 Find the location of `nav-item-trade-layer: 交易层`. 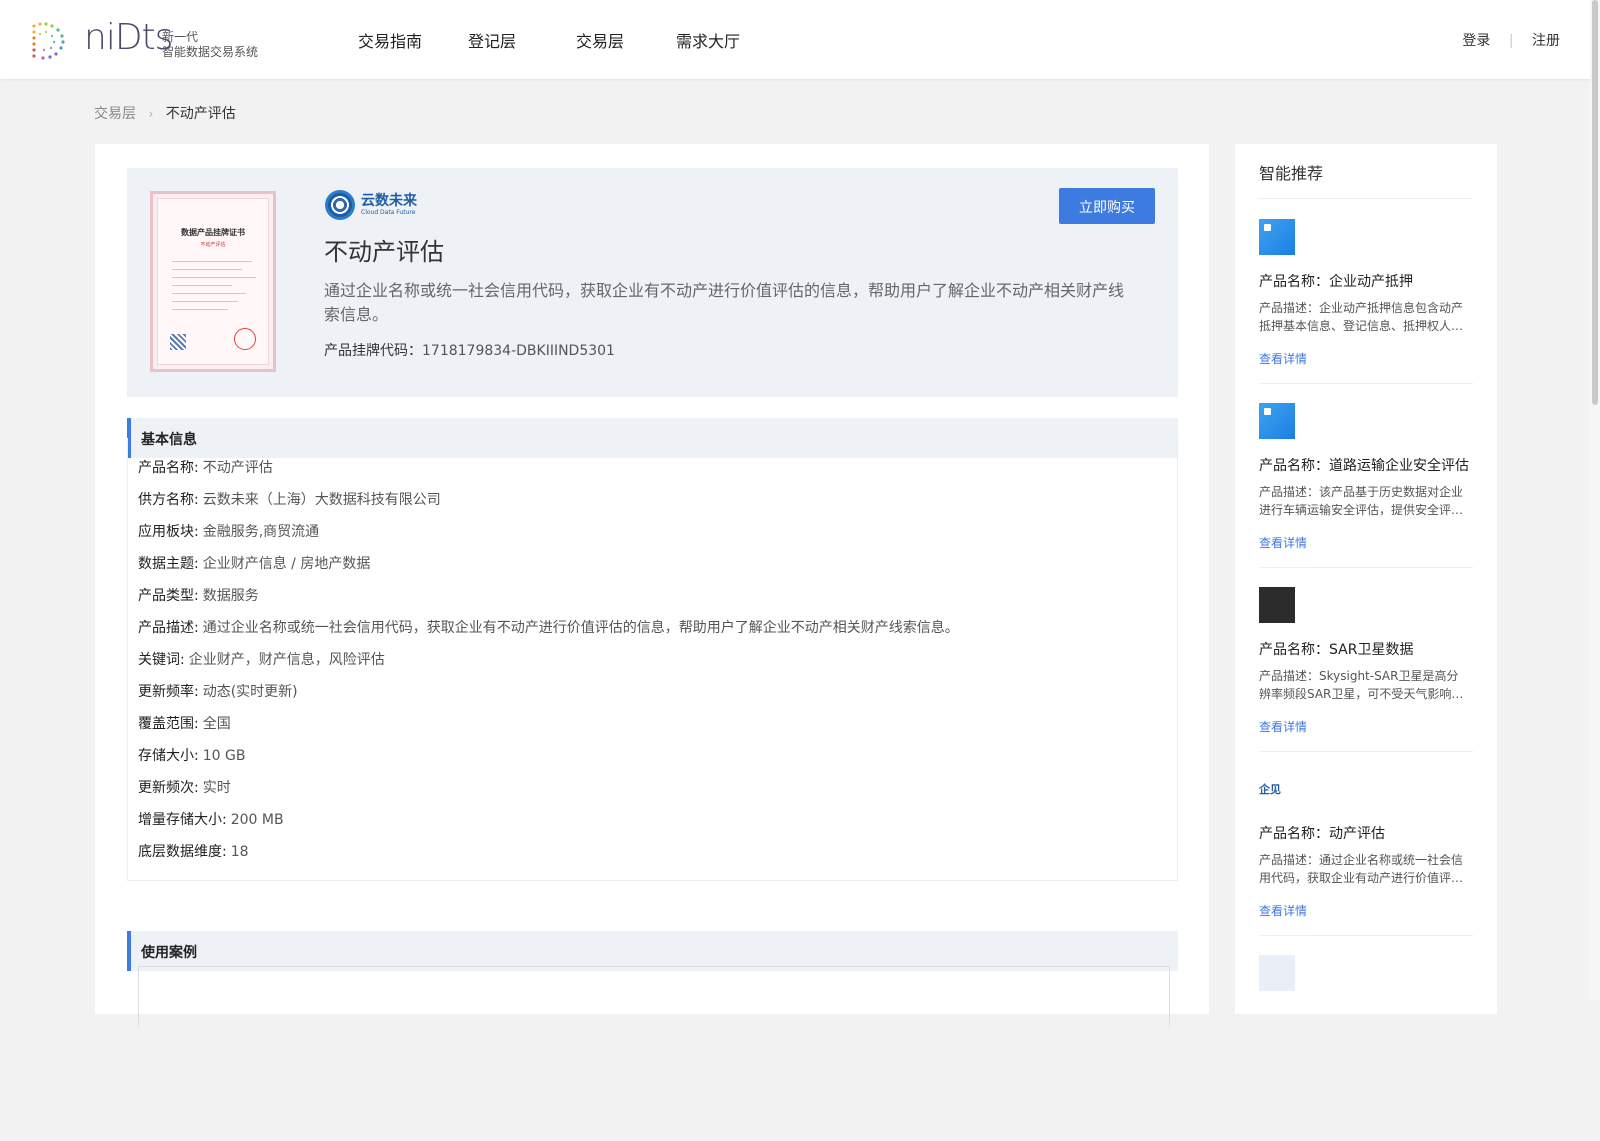

nav-item-trade-layer: 交易层 is located at coordinates (600, 40).